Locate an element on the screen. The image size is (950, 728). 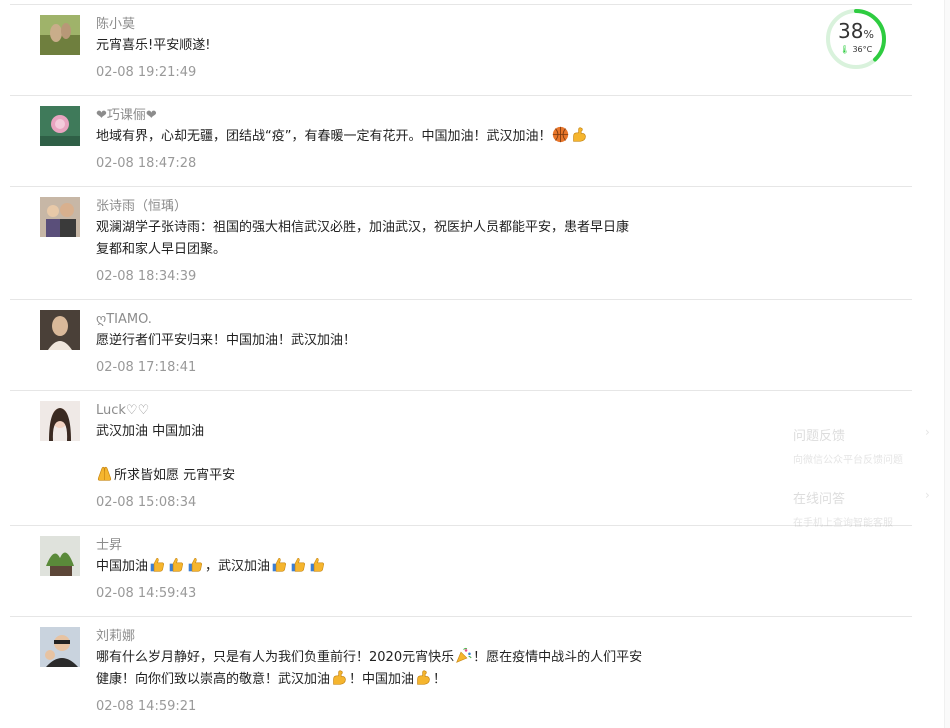
comment-text: 愿逆行者们平安归来！中国加油！武汉加油！ is located at coordinates (226, 340).